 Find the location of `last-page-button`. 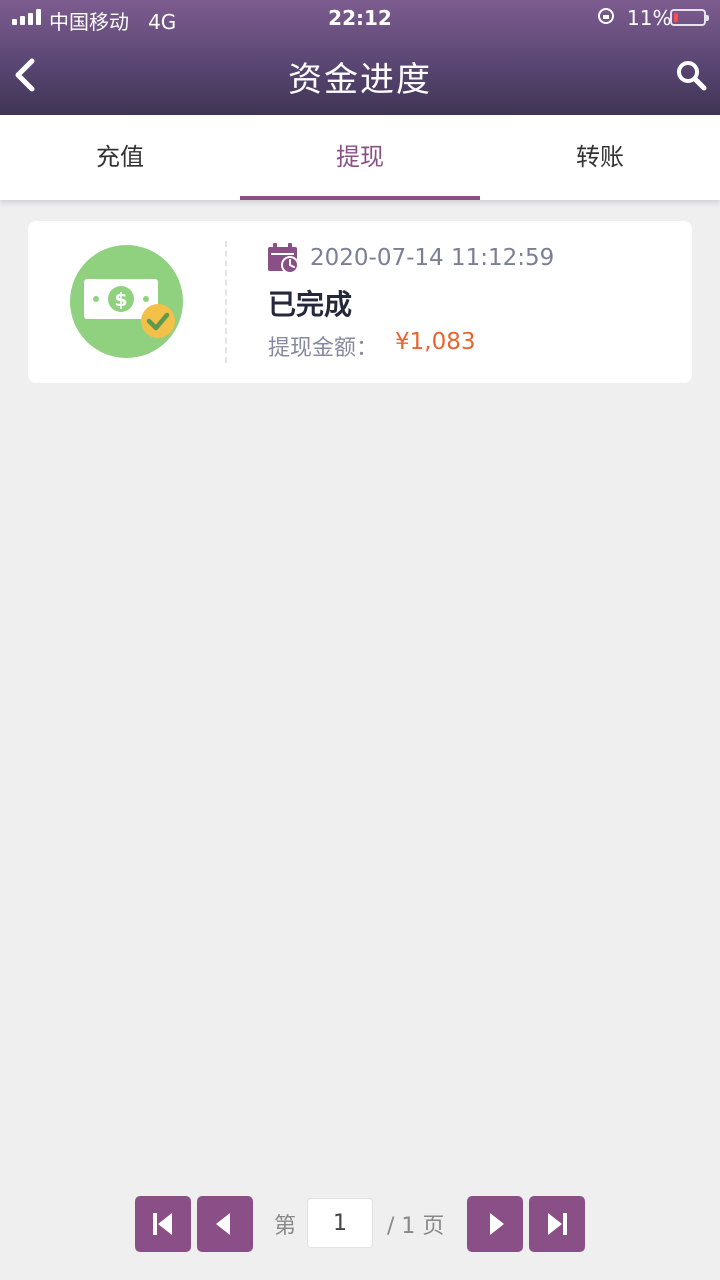

last-page-button is located at coordinates (557, 1224).